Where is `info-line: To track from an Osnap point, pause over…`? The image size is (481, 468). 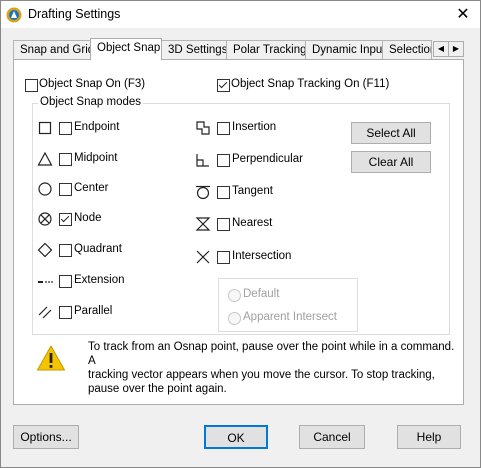
info-line: To track from an Osnap point, pause over… is located at coordinates (271, 354).